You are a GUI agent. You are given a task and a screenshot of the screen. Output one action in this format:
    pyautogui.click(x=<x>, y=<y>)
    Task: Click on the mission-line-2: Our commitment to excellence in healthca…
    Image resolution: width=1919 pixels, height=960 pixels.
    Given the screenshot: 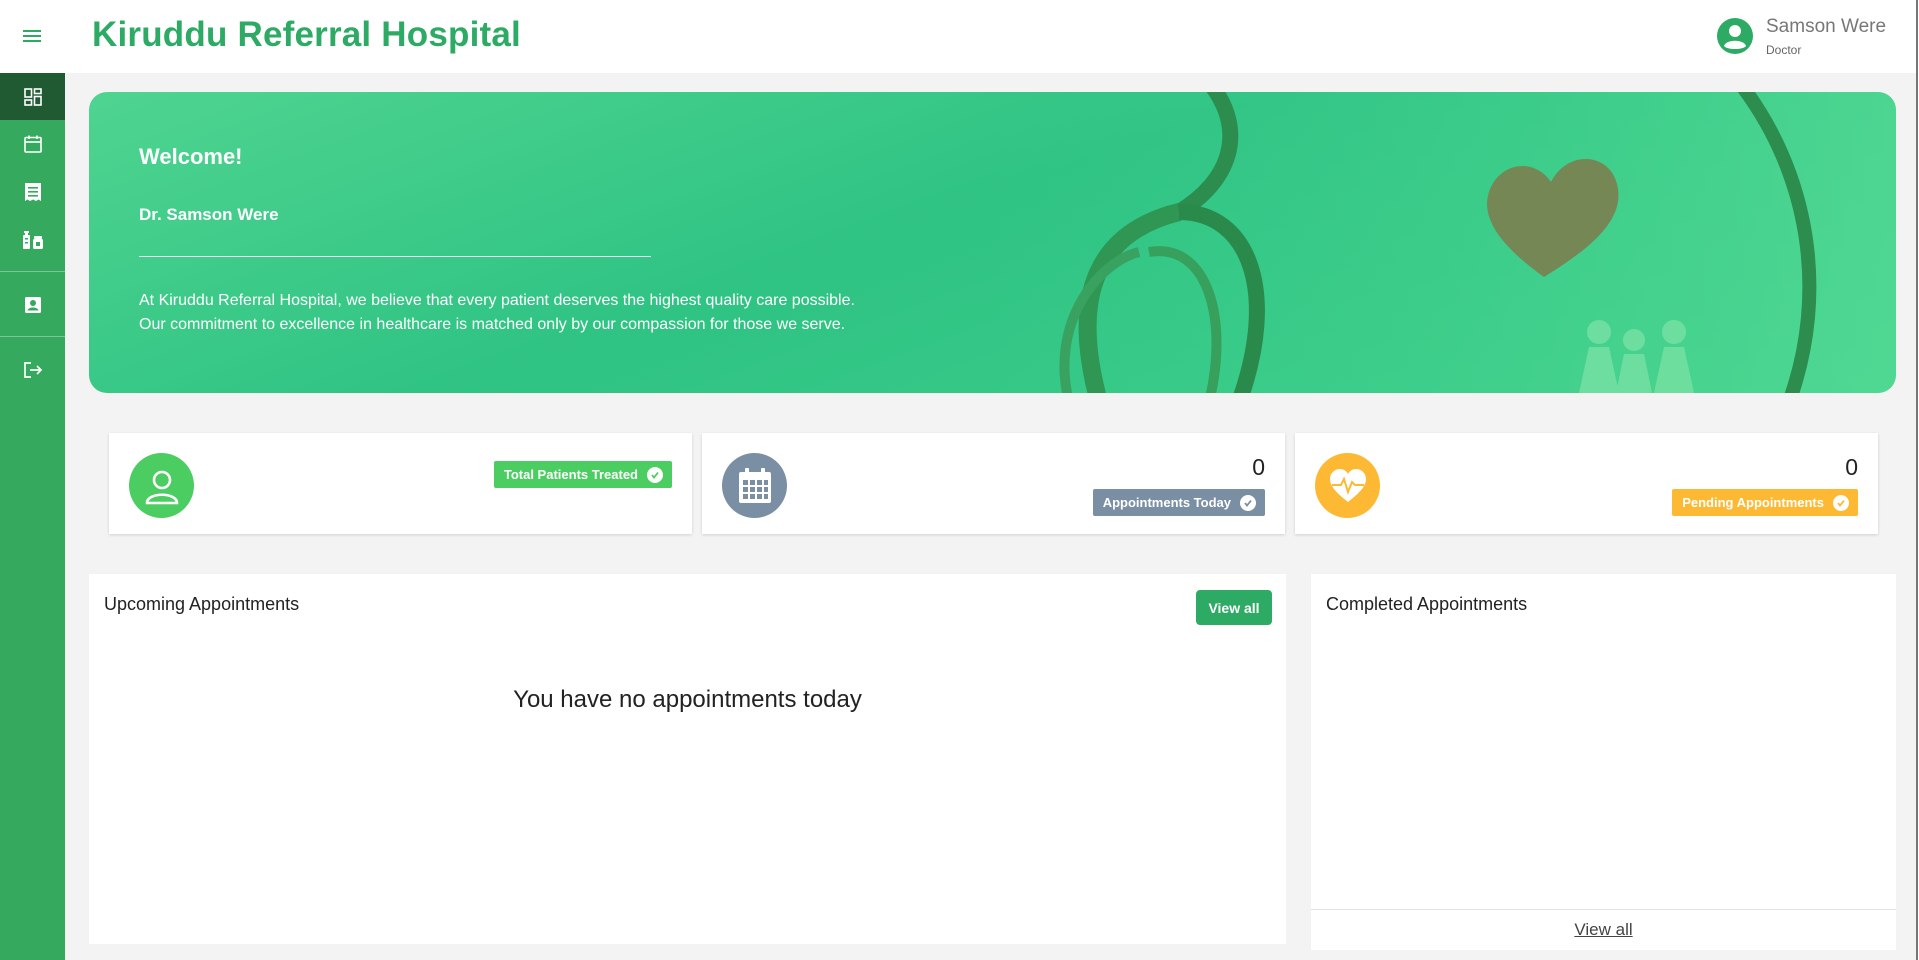 What is the action you would take?
    pyautogui.click(x=492, y=324)
    